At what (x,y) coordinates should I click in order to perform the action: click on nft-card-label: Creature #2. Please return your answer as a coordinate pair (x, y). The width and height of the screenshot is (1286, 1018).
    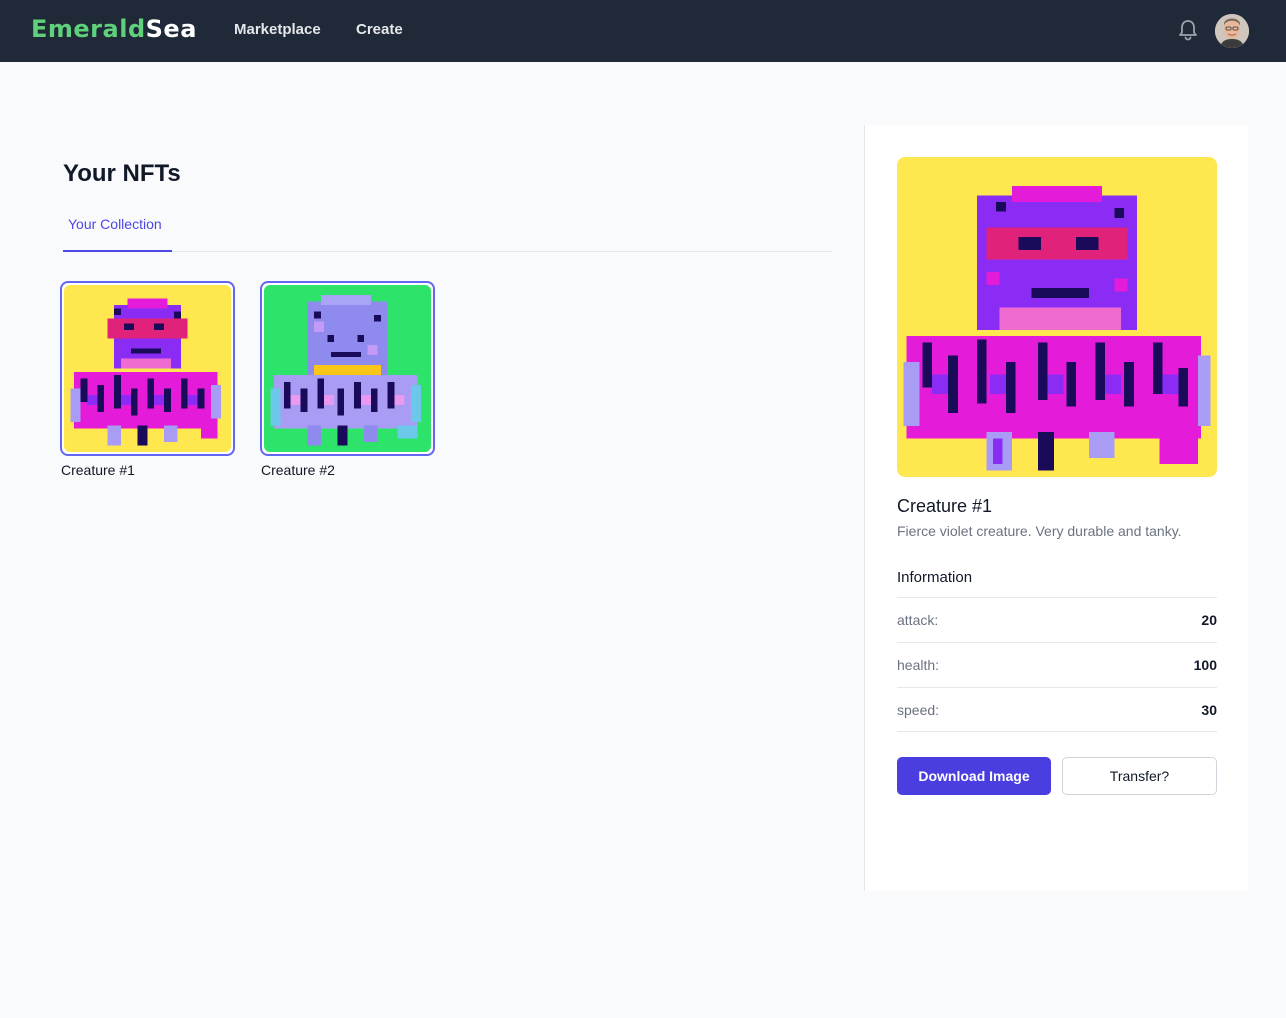
    Looking at the image, I should click on (298, 470).